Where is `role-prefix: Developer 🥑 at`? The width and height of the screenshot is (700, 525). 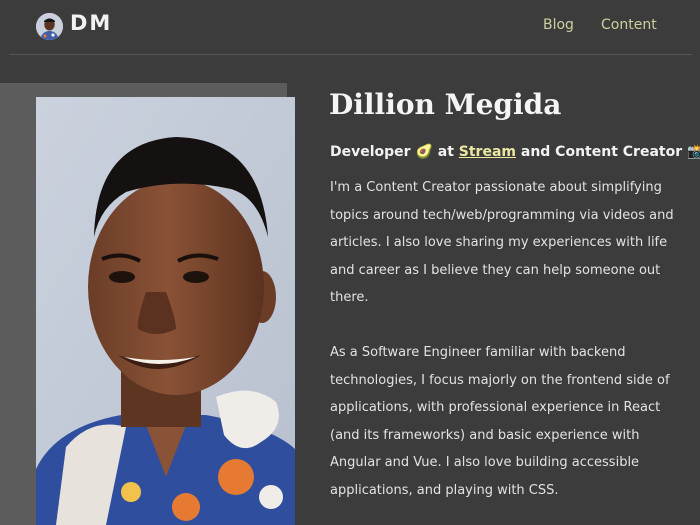 role-prefix: Developer 🥑 at is located at coordinates (394, 152).